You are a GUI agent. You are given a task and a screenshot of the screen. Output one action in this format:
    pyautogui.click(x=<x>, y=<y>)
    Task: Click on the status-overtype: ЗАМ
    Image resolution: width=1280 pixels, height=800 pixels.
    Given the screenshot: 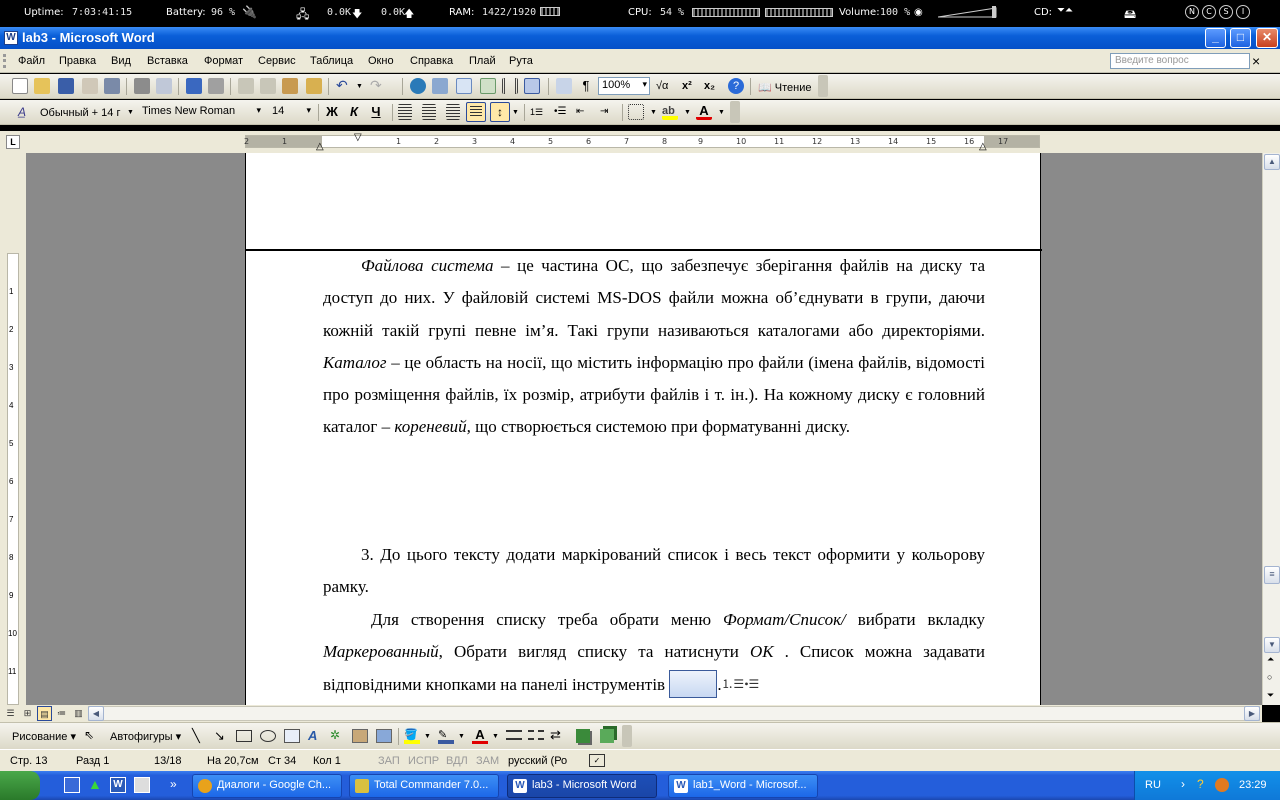 What is the action you would take?
    pyautogui.click(x=487, y=761)
    